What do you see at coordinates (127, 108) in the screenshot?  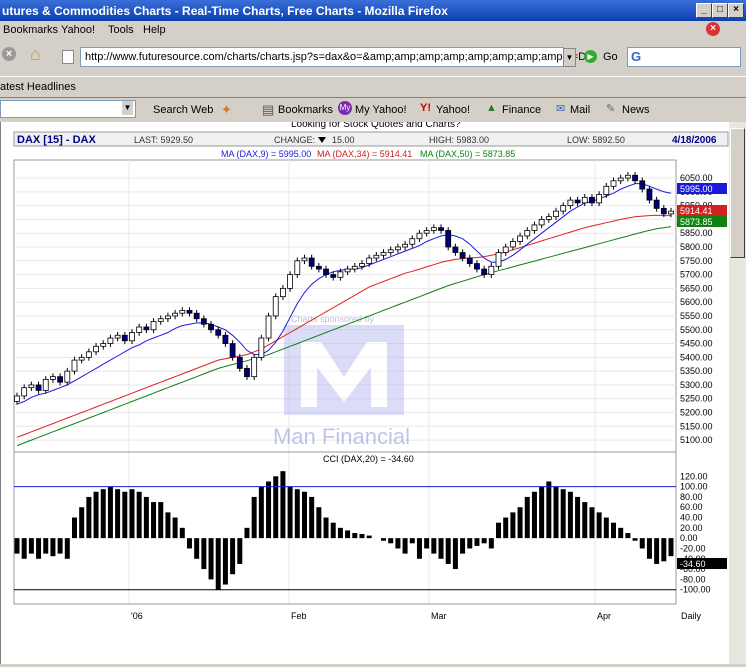 I see `search-dropdown-icon: ▼` at bounding box center [127, 108].